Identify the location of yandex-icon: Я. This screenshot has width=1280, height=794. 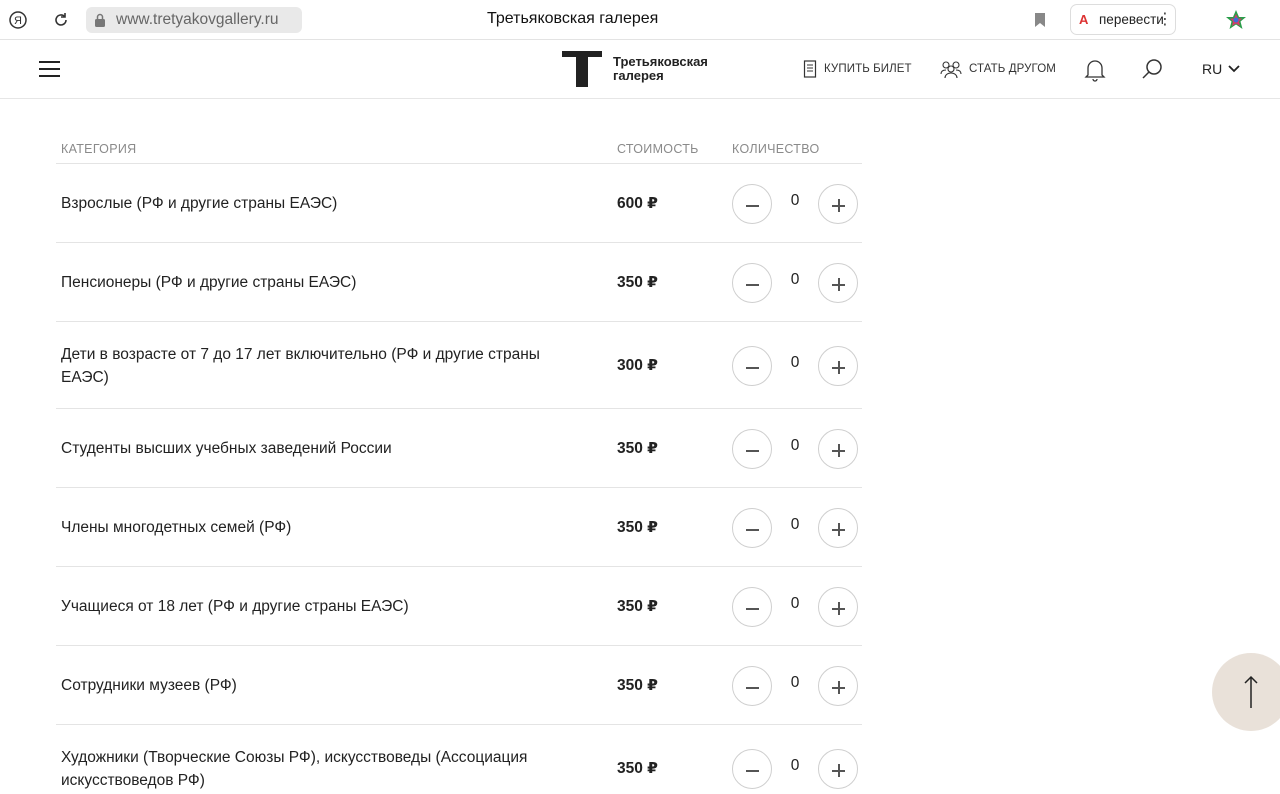
(18, 20).